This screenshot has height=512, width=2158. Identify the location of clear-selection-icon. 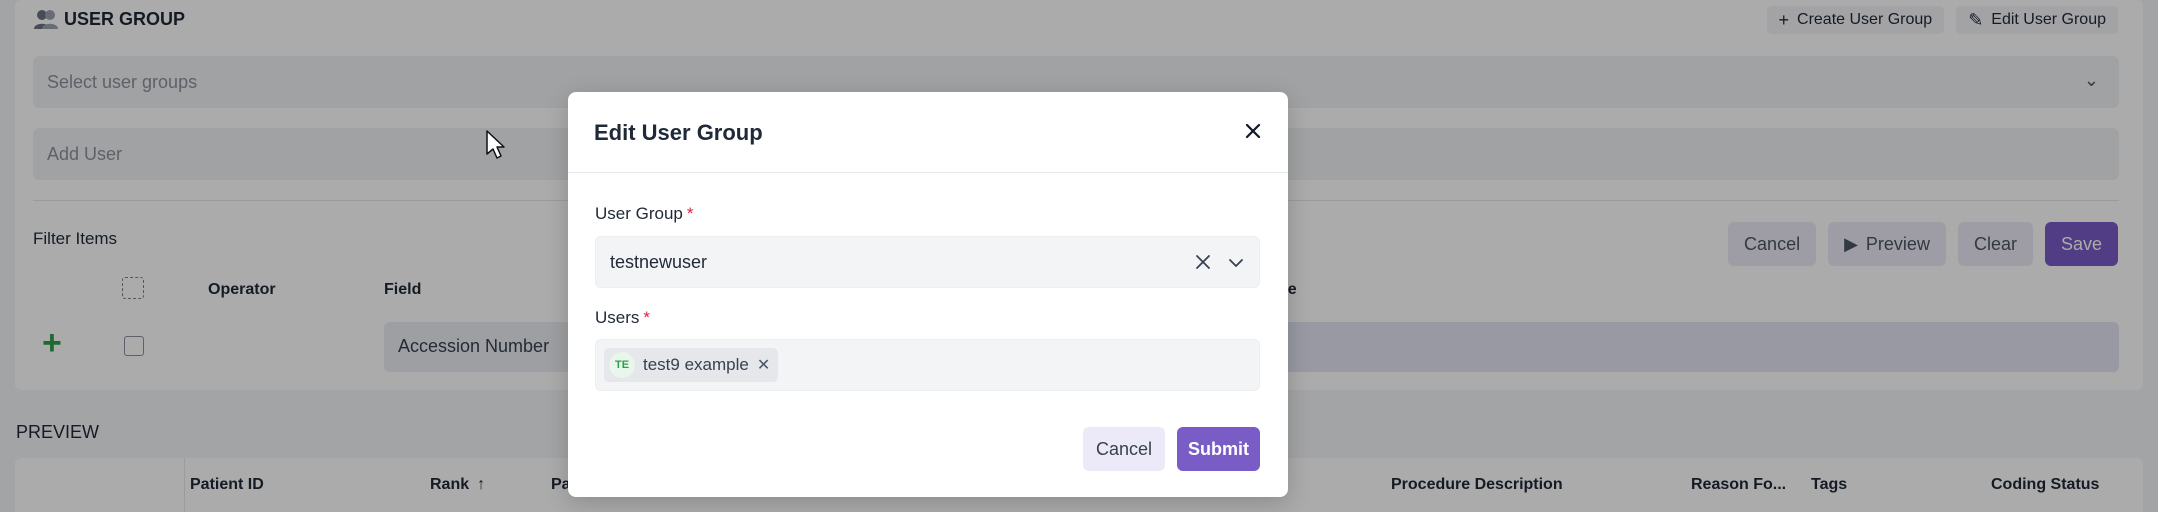
(1203, 262).